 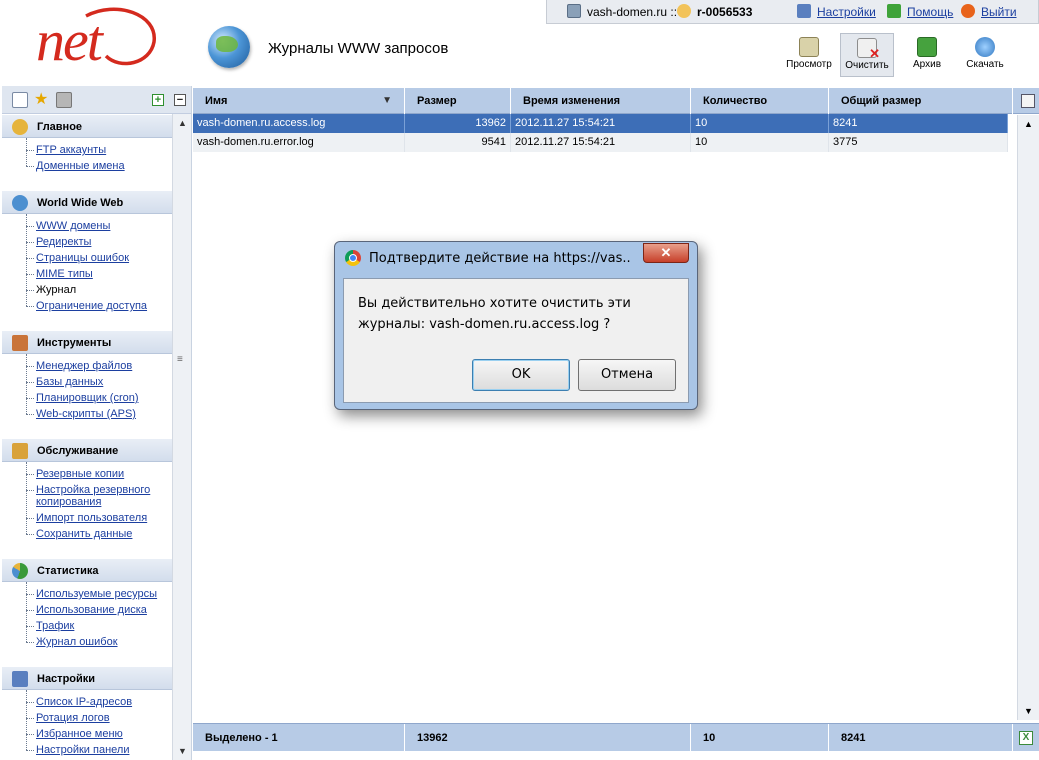 What do you see at coordinates (180, 359) in the screenshot?
I see `splitter-grip-icon: ≡` at bounding box center [180, 359].